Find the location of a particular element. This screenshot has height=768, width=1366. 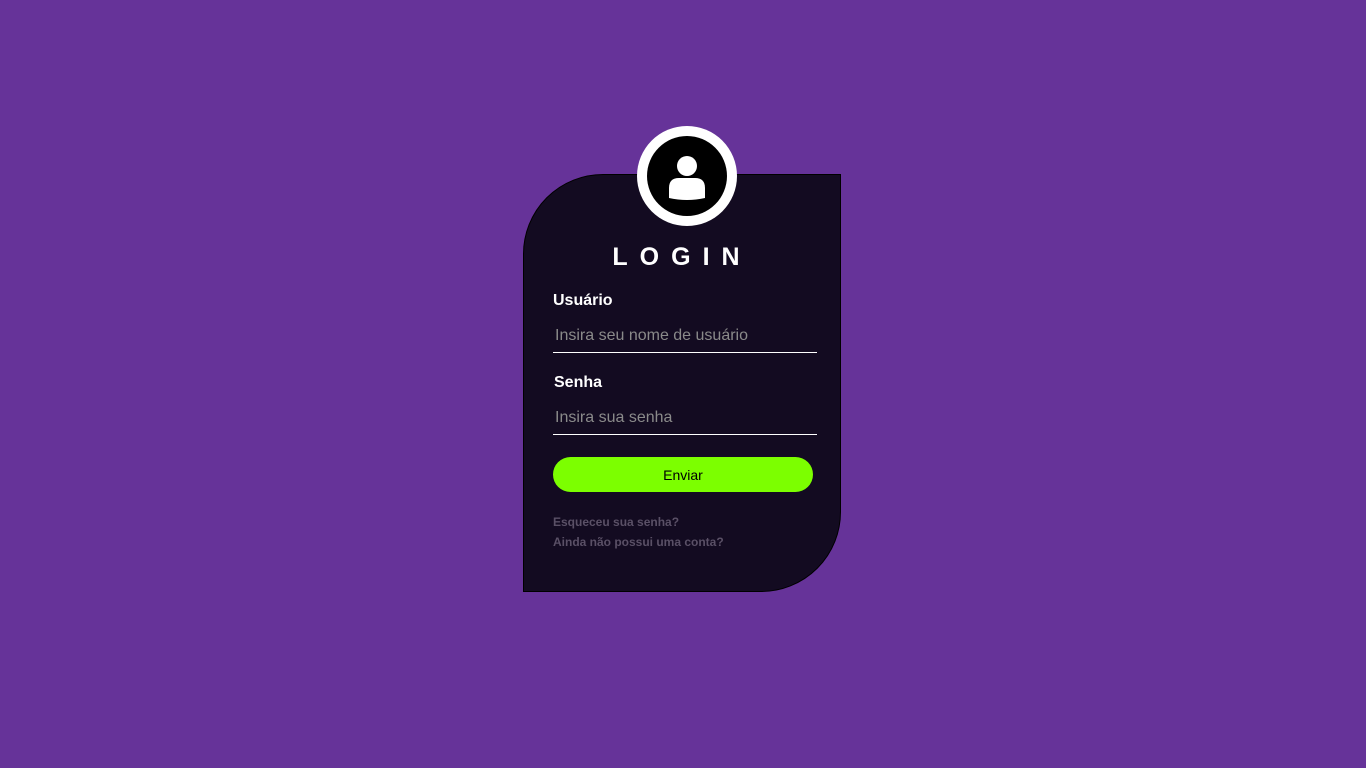

page-title: LOGIN is located at coordinates (682, 257).